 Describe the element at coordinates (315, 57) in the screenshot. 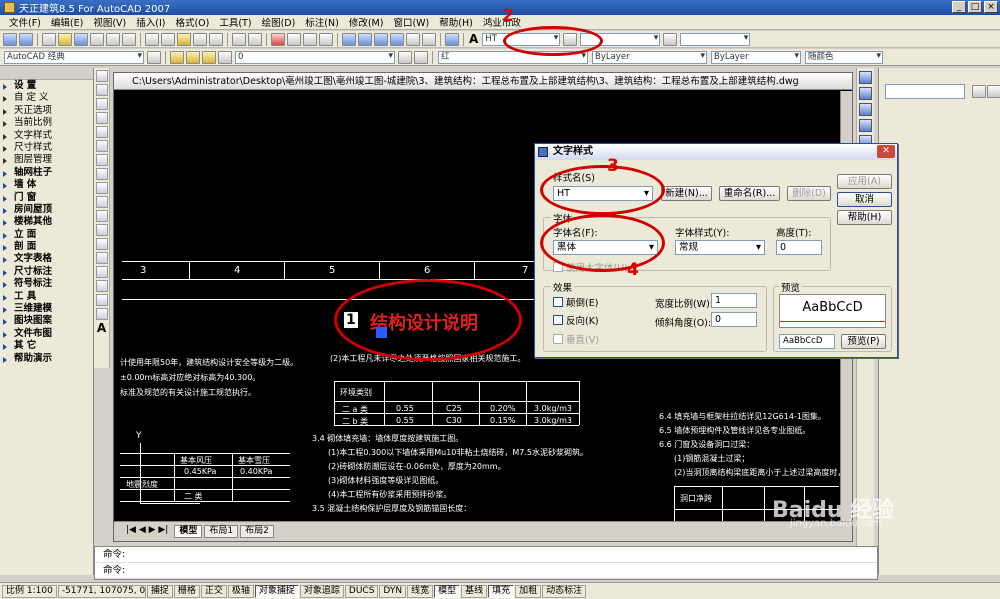

I see `layer-combo: 0` at that location.